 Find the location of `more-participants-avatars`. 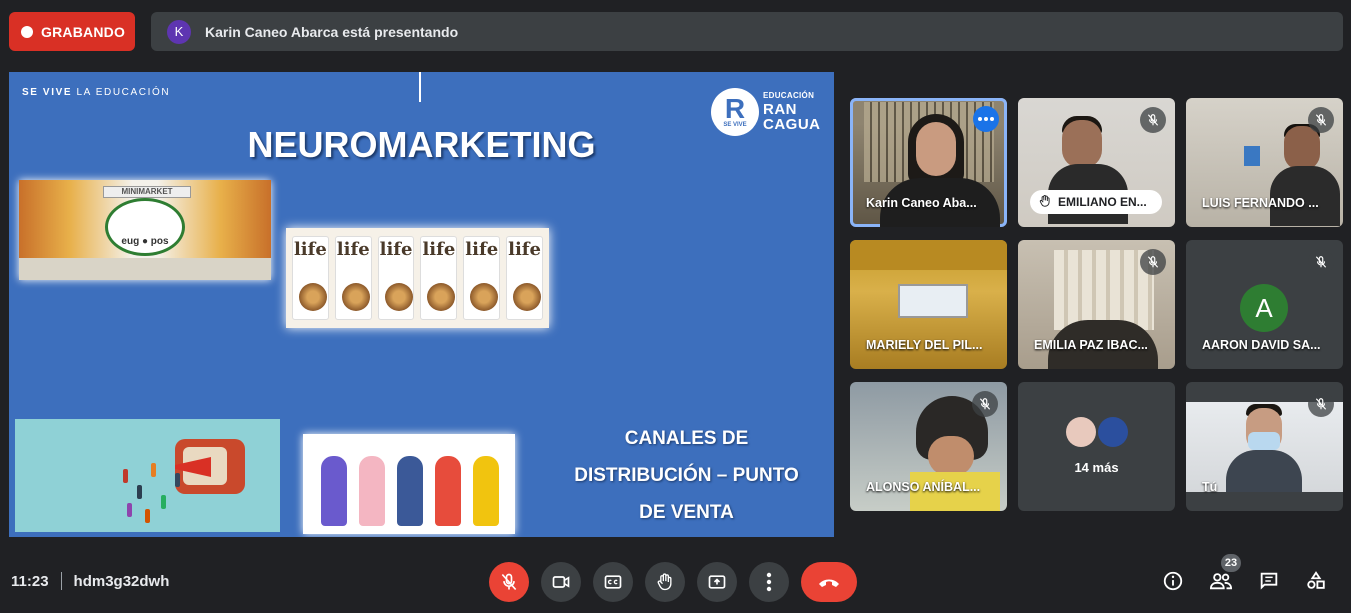

more-participants-avatars is located at coordinates (1097, 432).